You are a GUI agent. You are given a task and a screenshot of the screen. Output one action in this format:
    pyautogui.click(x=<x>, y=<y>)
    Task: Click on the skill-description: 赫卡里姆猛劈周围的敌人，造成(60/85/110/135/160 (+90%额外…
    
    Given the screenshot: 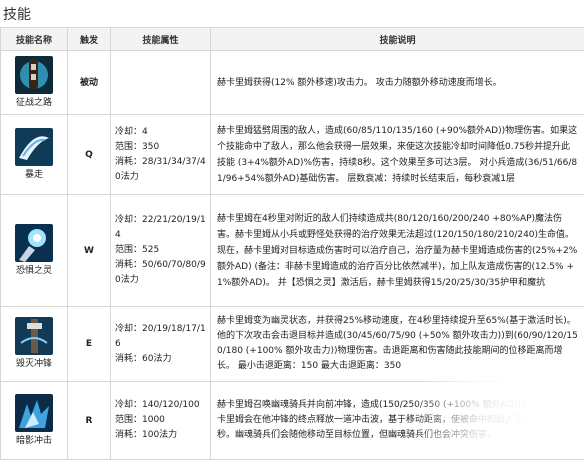 What is the action you would take?
    pyautogui.click(x=397, y=155)
    